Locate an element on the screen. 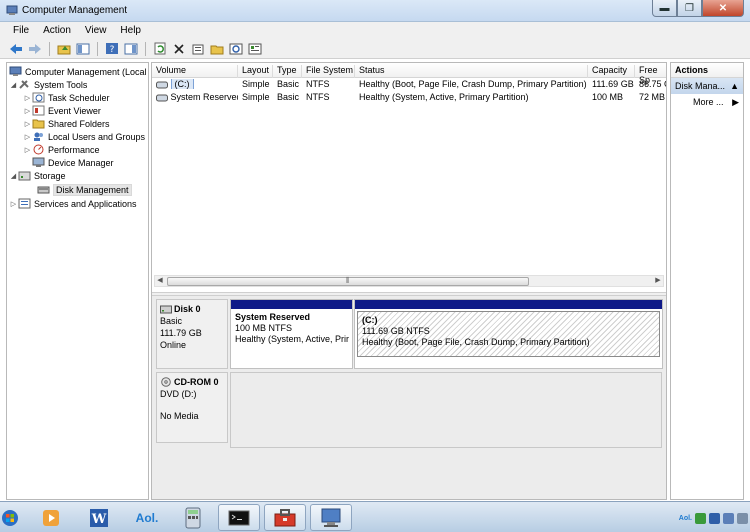 This screenshot has width=750, height=532. windows-logo-icon is located at coordinates (10, 517).